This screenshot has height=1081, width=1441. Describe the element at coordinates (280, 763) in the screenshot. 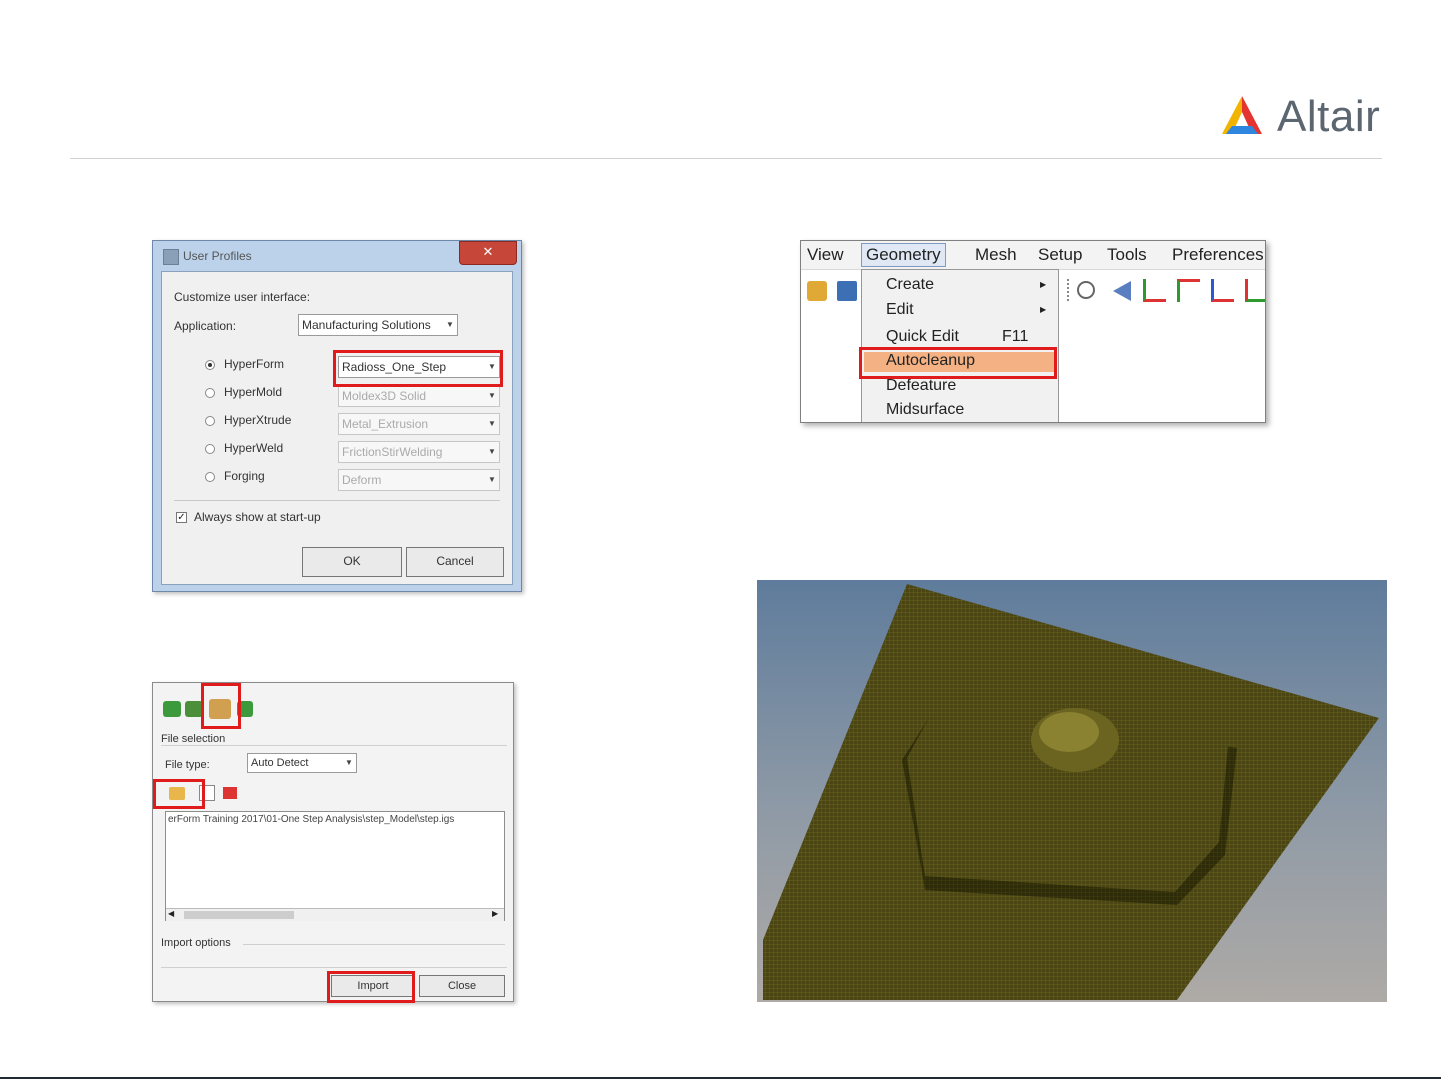

I see `file-type-value: Auto Detect` at that location.